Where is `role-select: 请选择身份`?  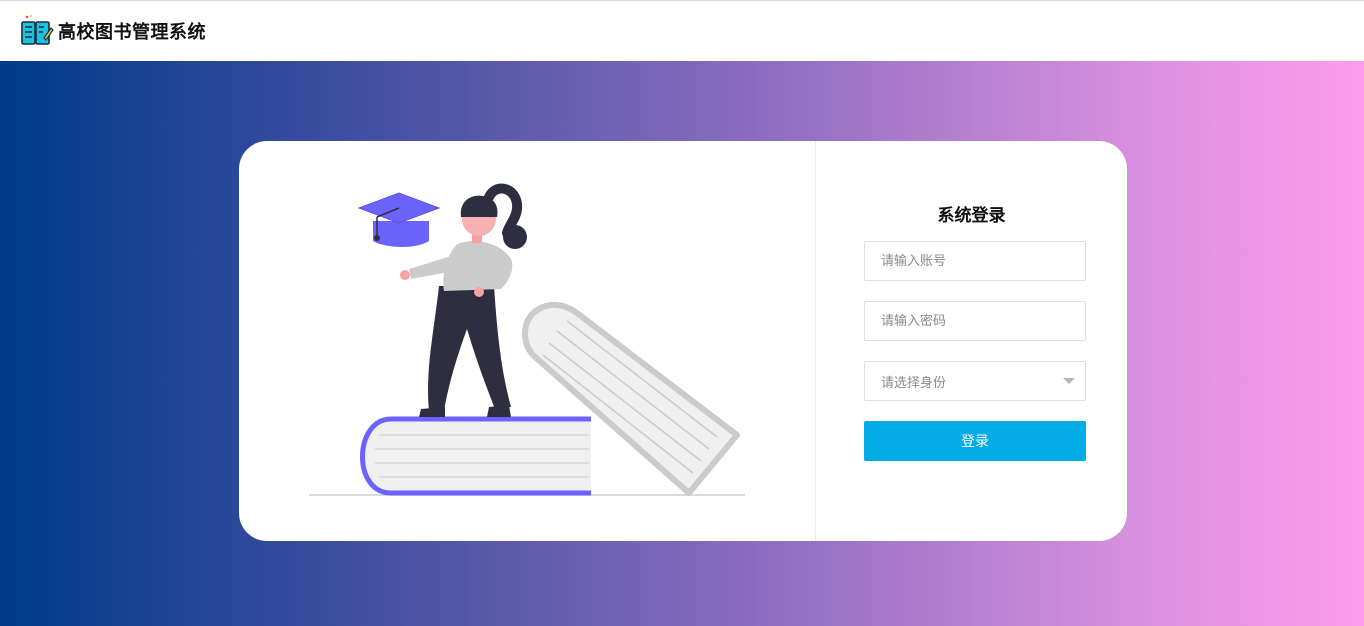 role-select: 请选择身份 is located at coordinates (975, 381).